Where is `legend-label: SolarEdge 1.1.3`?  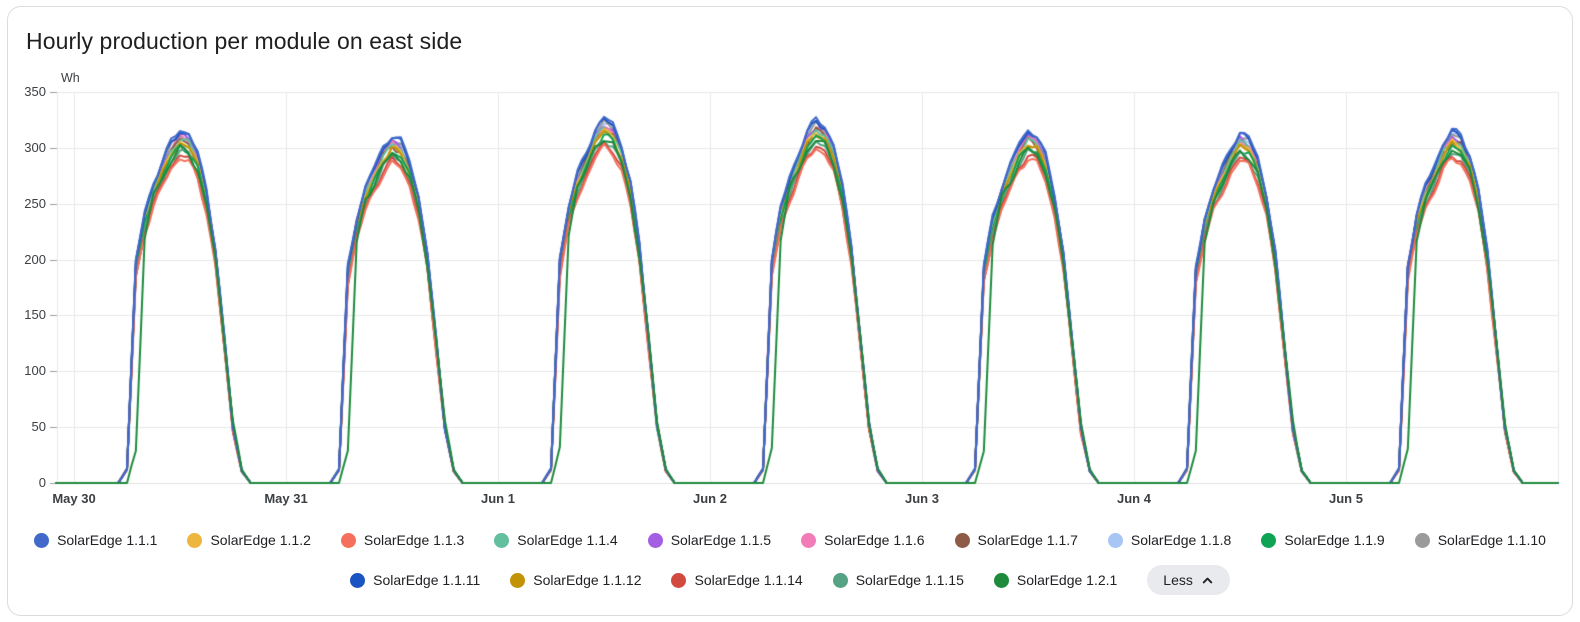
legend-label: SolarEdge 1.1.3 is located at coordinates (414, 540).